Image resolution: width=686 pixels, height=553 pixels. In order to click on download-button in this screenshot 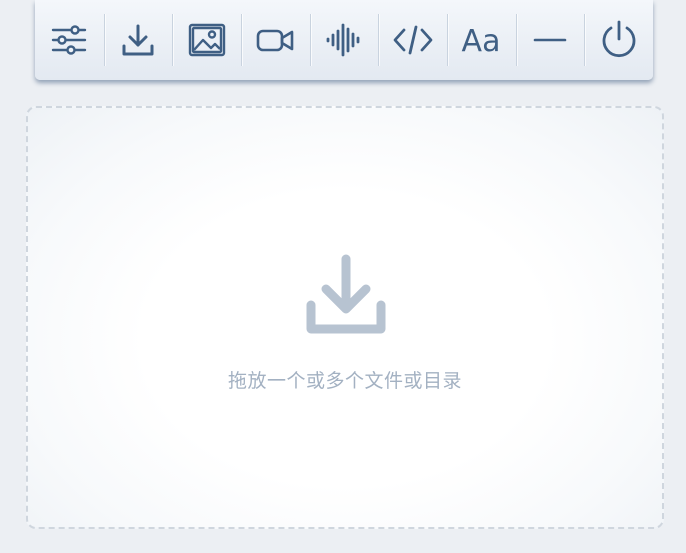, I will do `click(138, 40)`.